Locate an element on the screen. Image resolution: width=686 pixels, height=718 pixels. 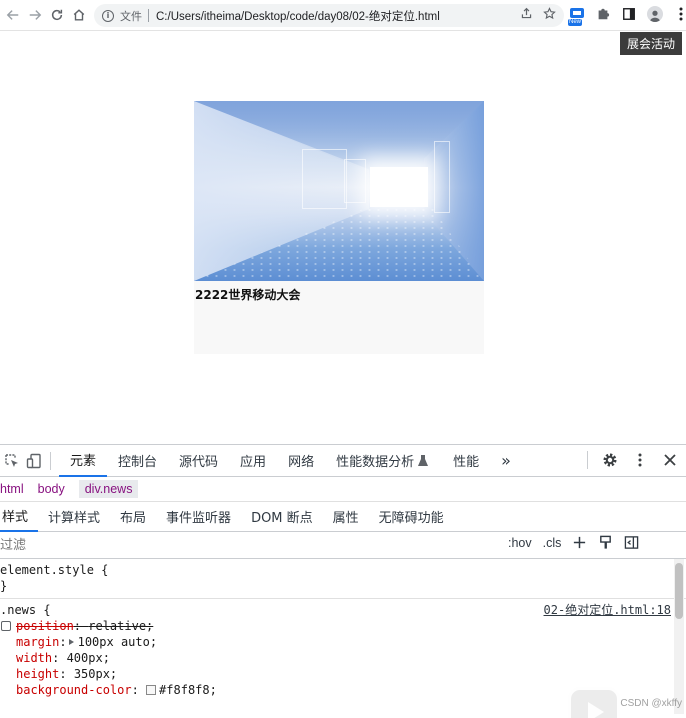
browser-menu-button is located at coordinates (679, 14).